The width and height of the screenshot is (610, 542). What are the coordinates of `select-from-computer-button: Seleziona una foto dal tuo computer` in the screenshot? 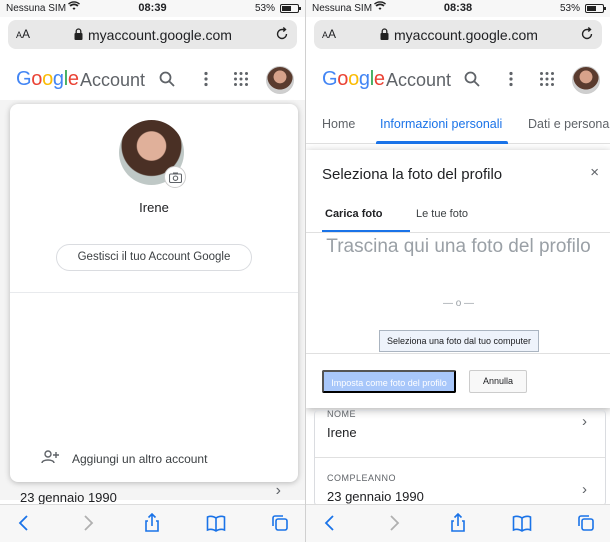 It's located at (459, 341).